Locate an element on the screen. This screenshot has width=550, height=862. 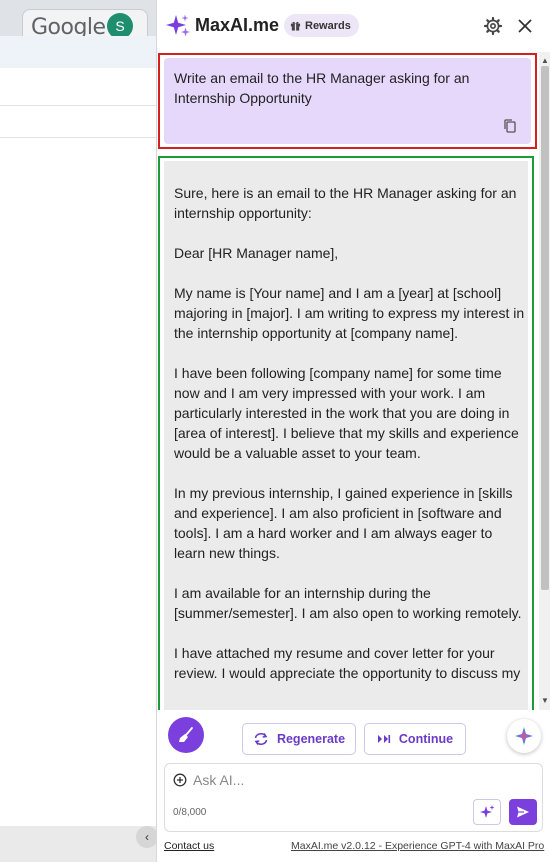
chat-scrollbar: ▲ ▼ is located at coordinates (544, 381).